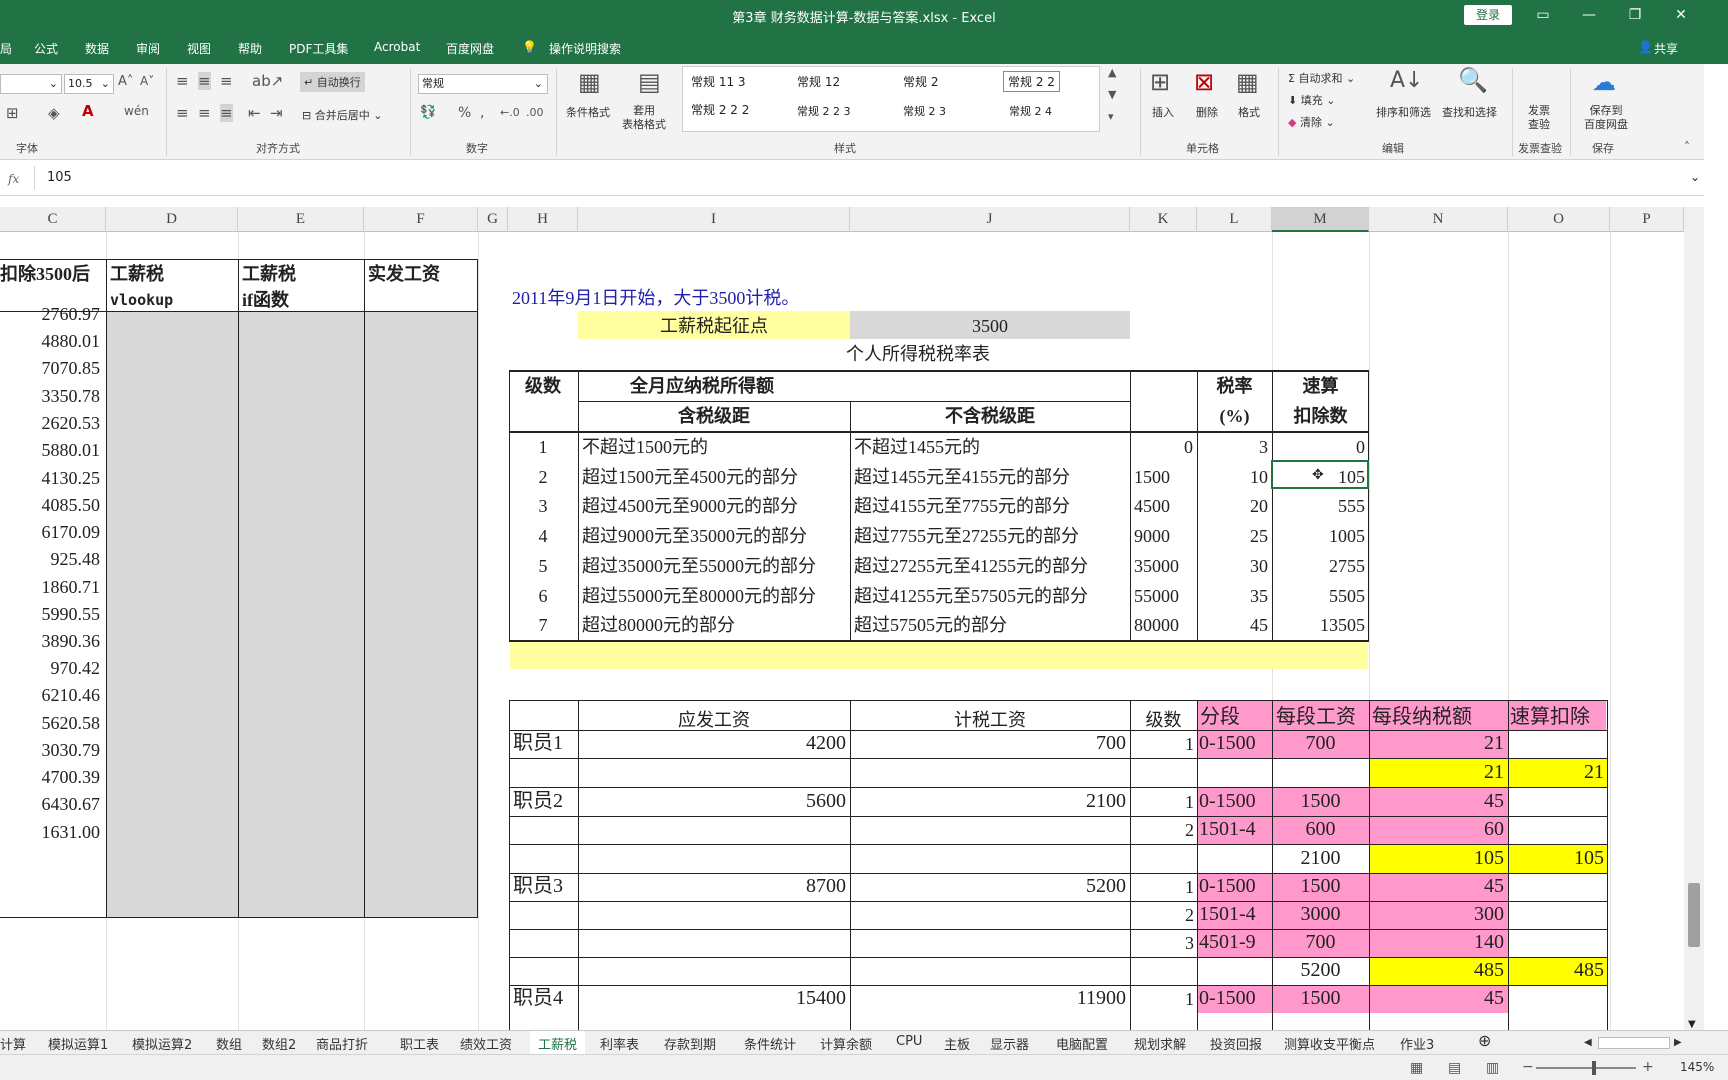  Describe the element at coordinates (658, 625) in the screenshot. I see `rate-with-tax-cell: 超过80000元的部分` at that location.